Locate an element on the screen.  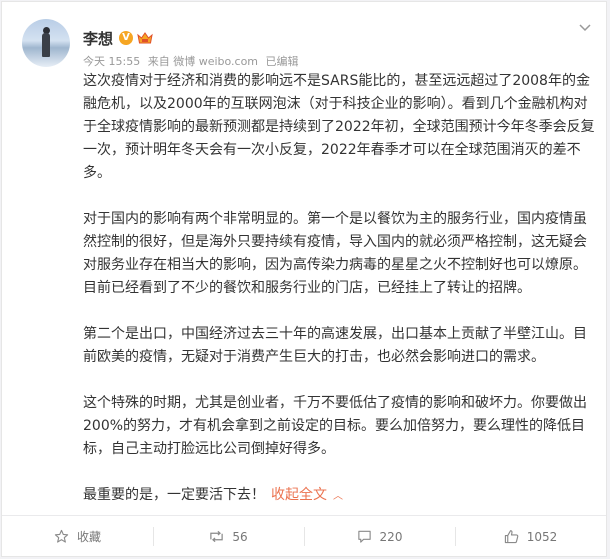
avatar is located at coordinates (46, 43).